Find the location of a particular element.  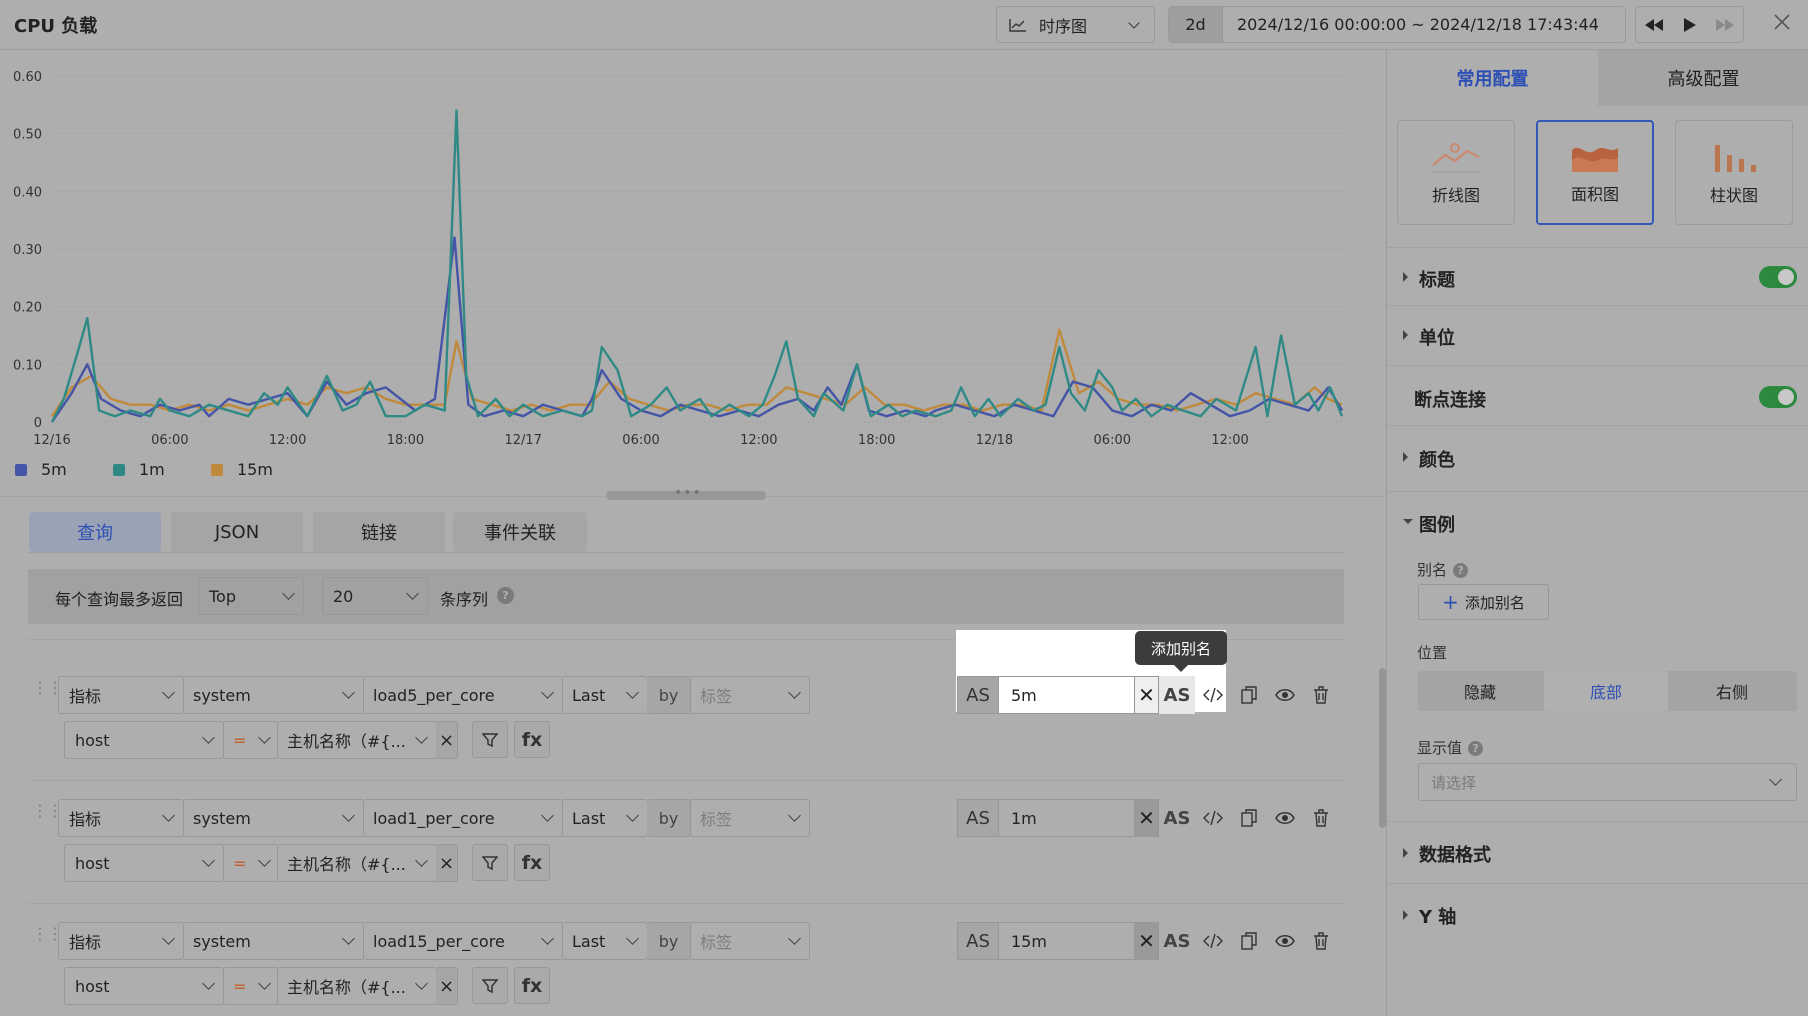

alias-input: 5m is located at coordinates (1067, 695).